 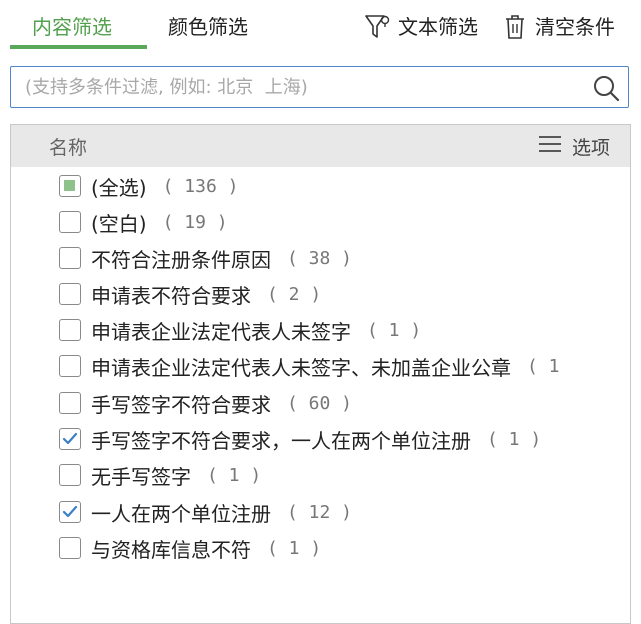 I want to click on list-item: 手写签字不符合要求 ( 60 ), so click(x=205, y=403).